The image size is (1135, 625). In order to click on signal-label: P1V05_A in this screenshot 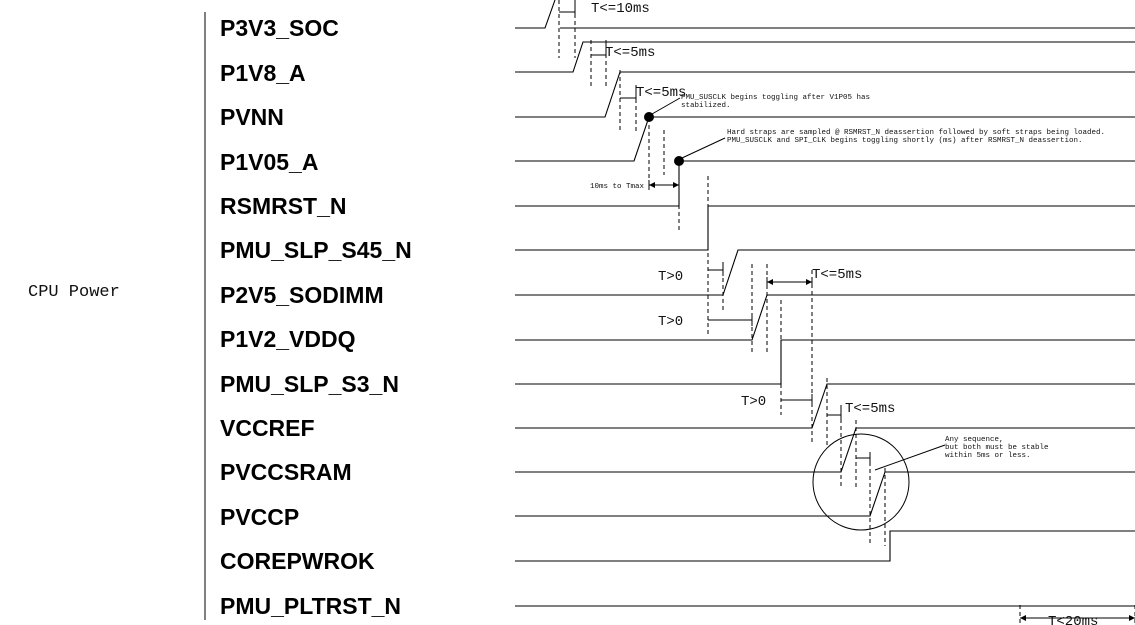, I will do `click(269, 162)`.